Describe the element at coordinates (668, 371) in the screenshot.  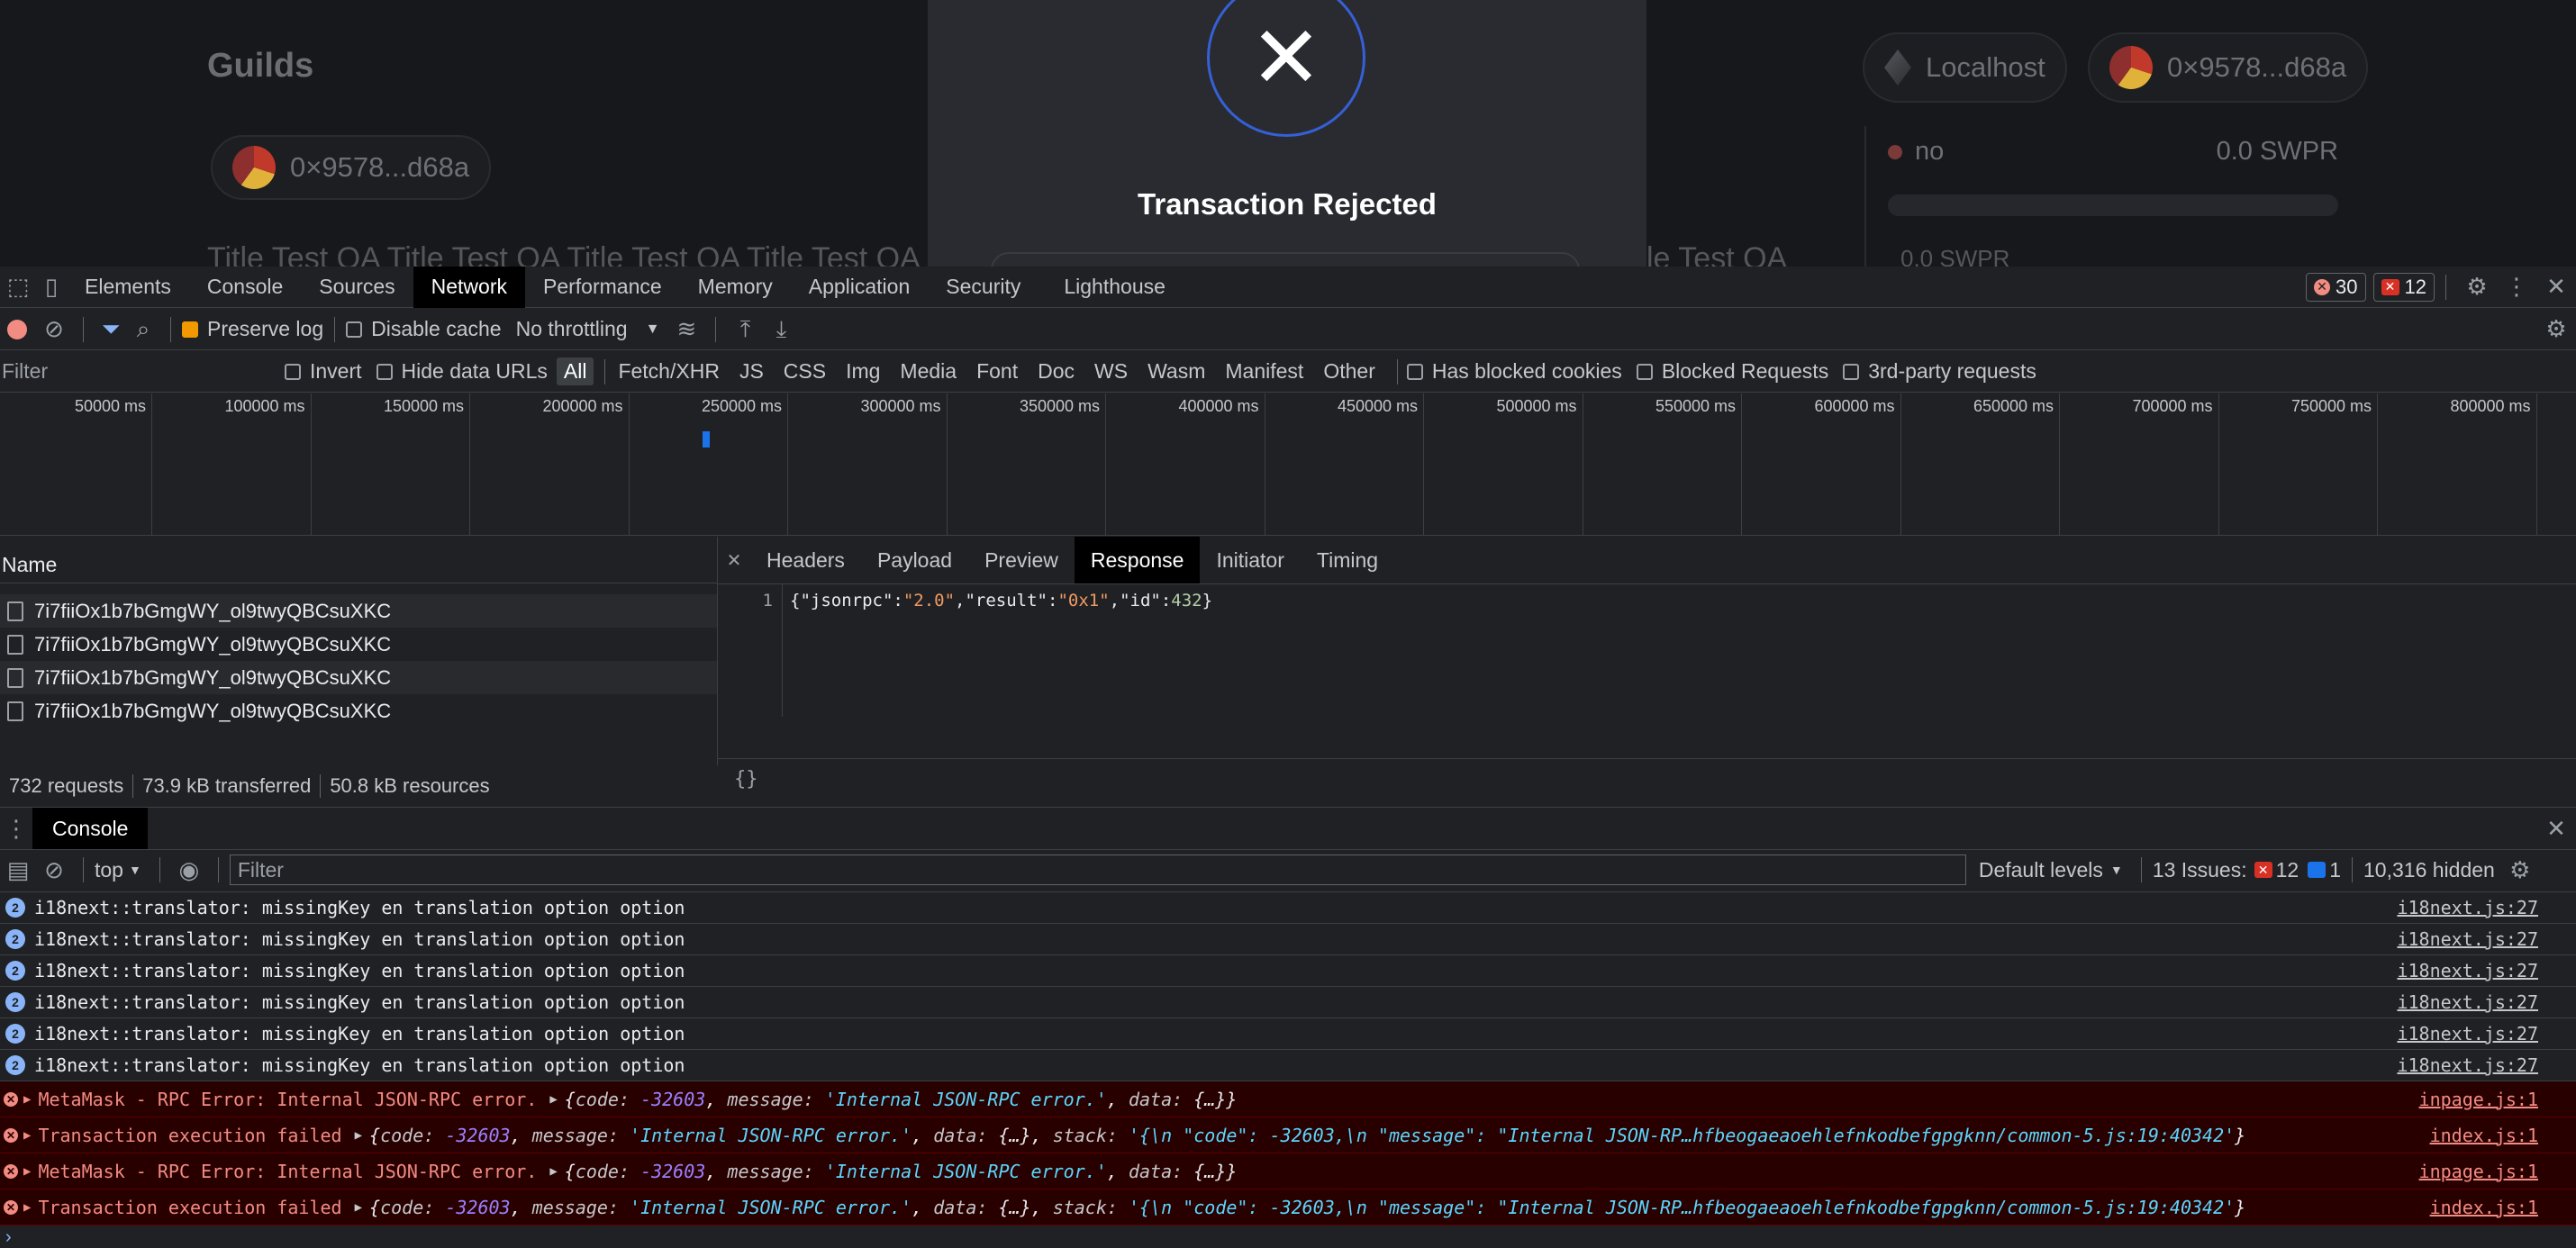
I see `filter-type-fetch: Fetch/XHR` at that location.